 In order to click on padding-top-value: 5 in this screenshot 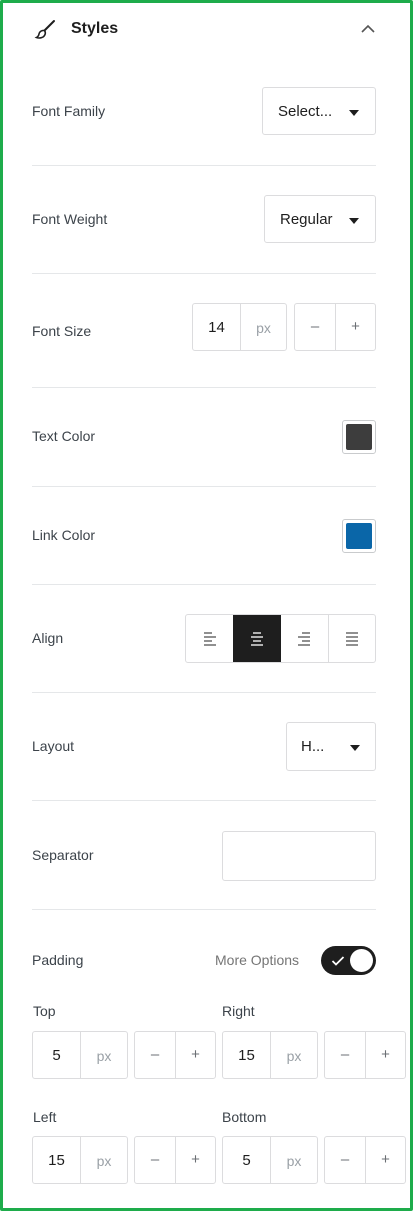, I will do `click(56, 1055)`.